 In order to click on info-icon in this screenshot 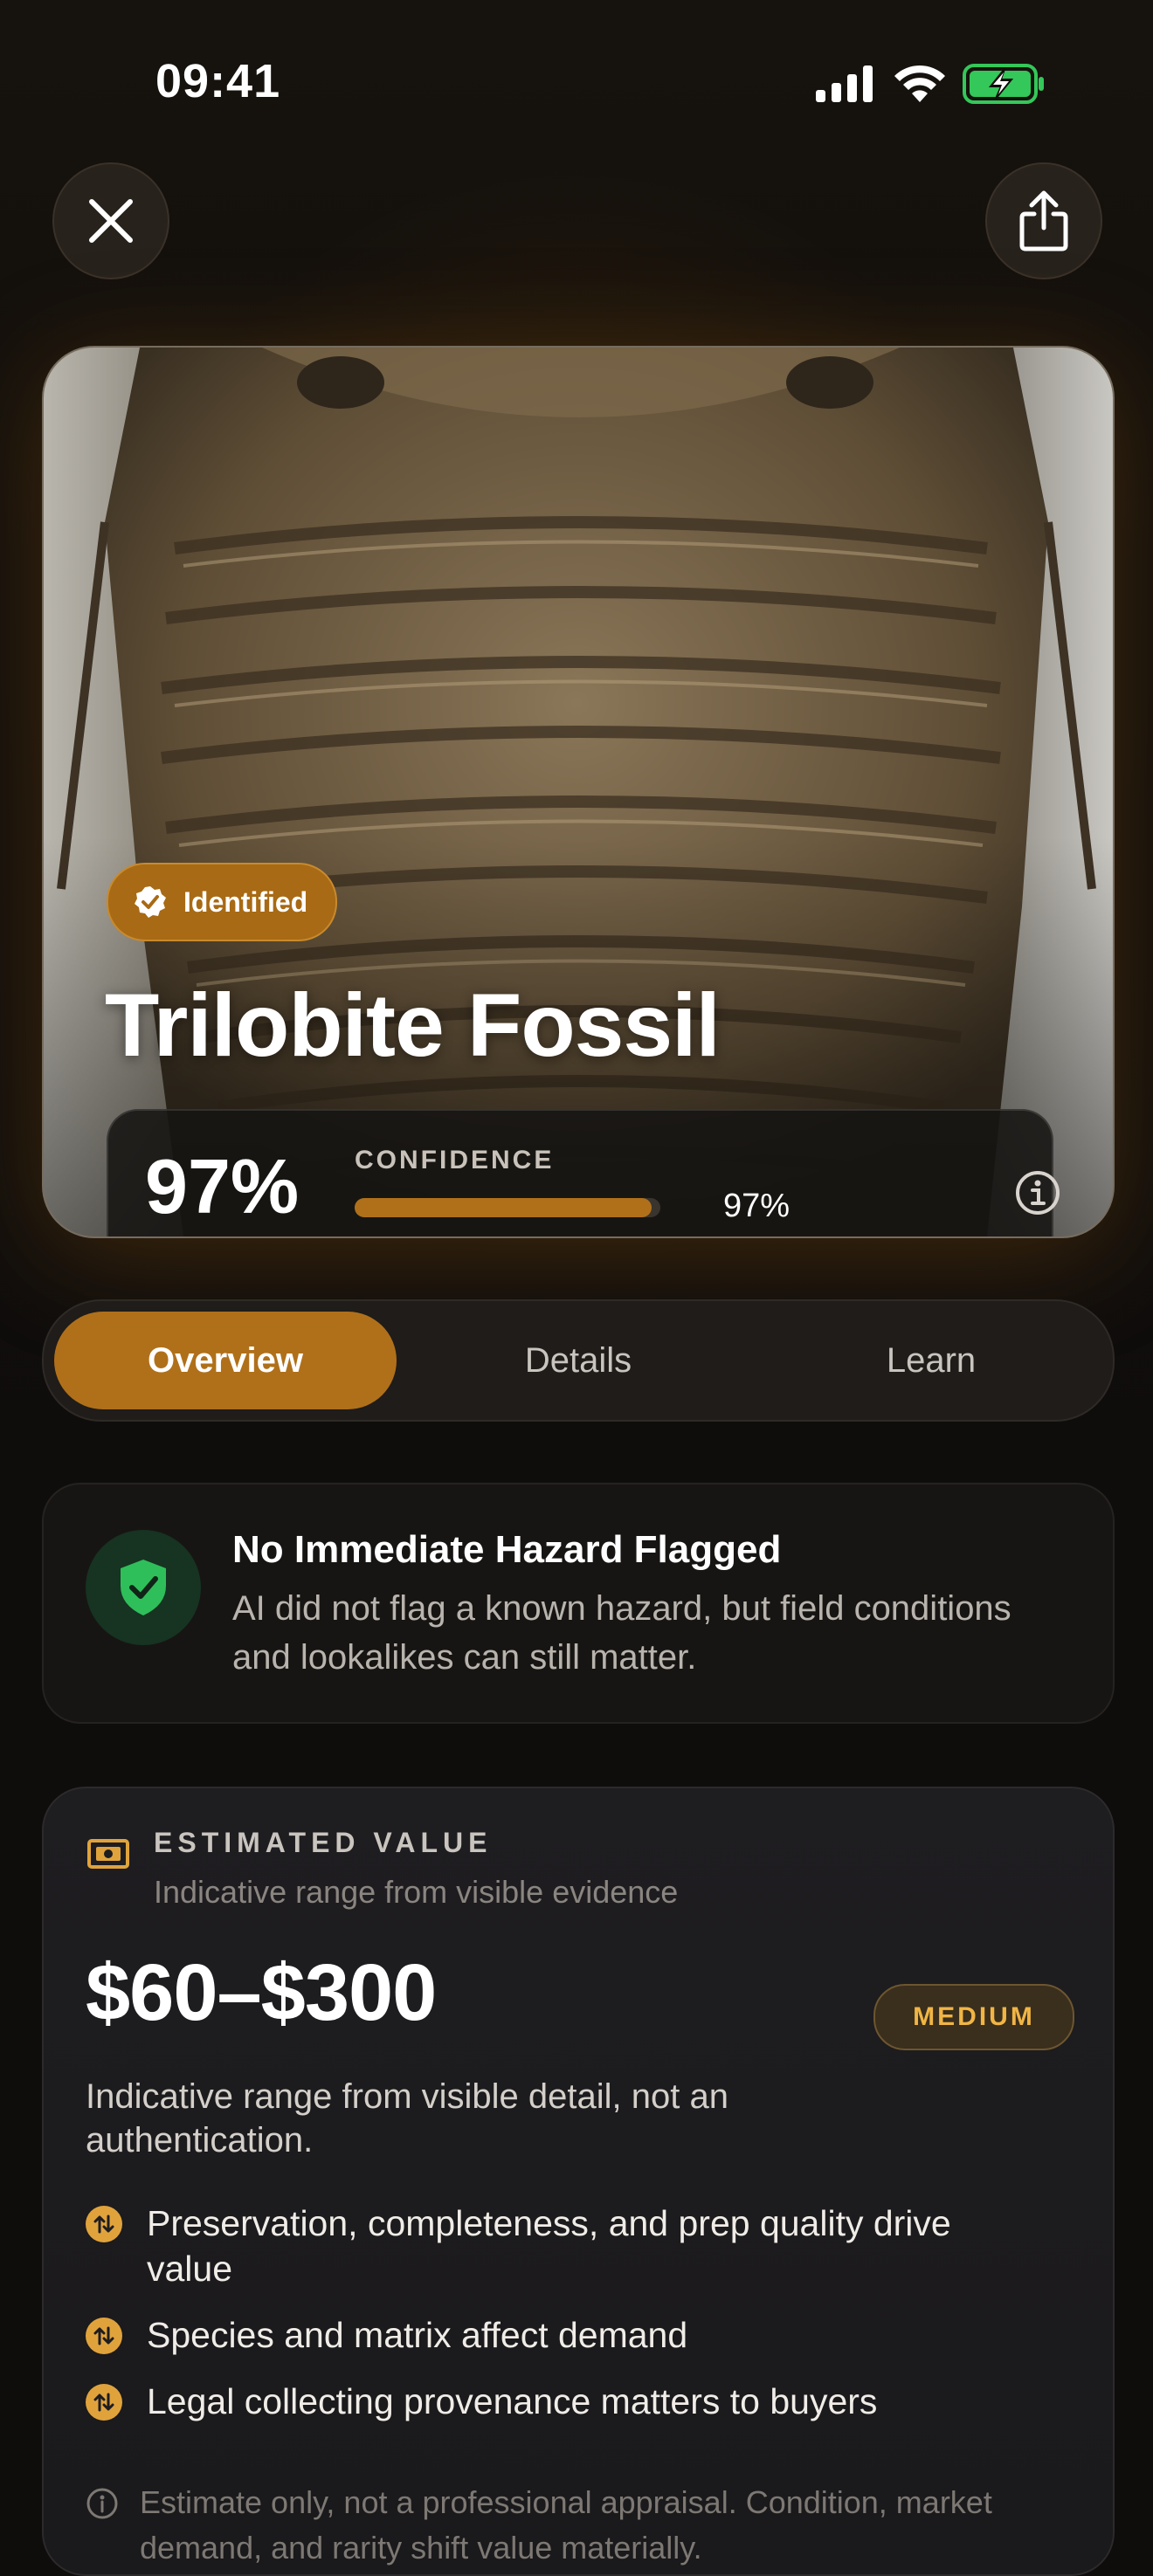, I will do `click(1038, 1193)`.